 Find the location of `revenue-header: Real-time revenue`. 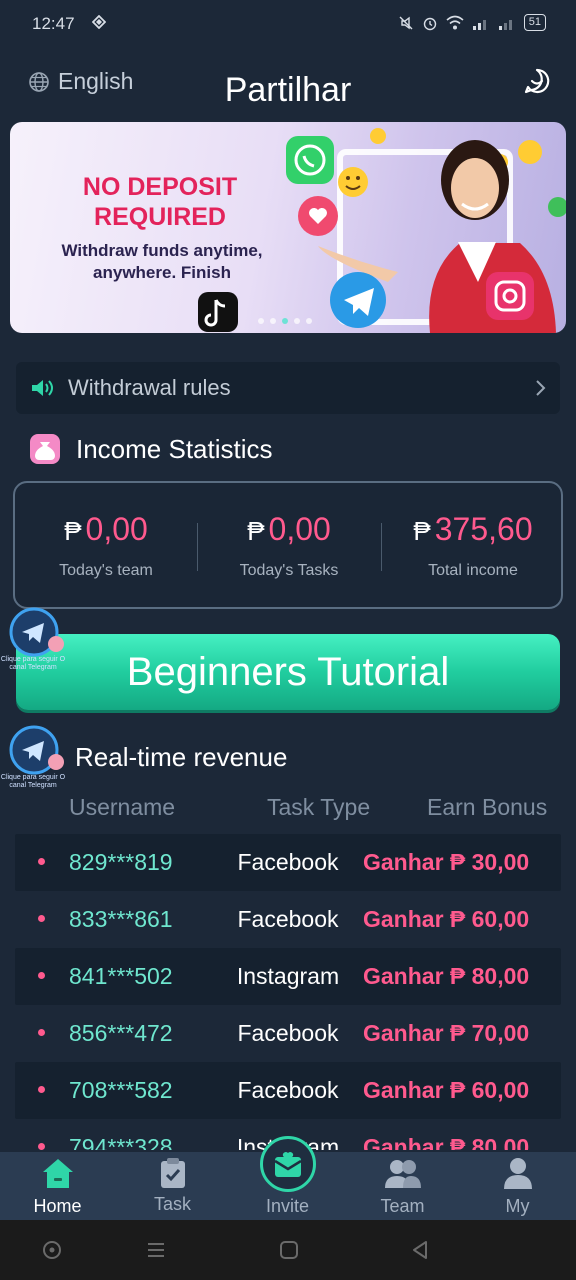

revenue-header: Real-time revenue is located at coordinates (181, 757).